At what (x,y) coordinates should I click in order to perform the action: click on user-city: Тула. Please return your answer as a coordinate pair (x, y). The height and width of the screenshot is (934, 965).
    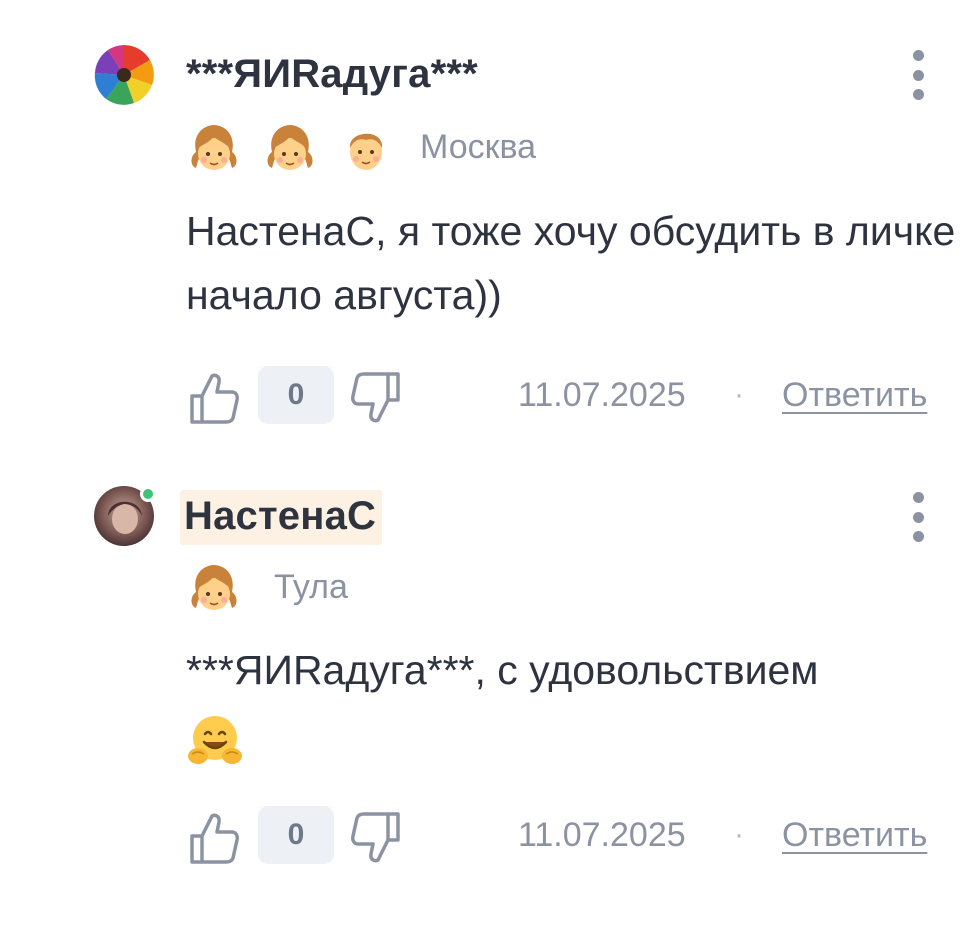
    Looking at the image, I should click on (311, 587).